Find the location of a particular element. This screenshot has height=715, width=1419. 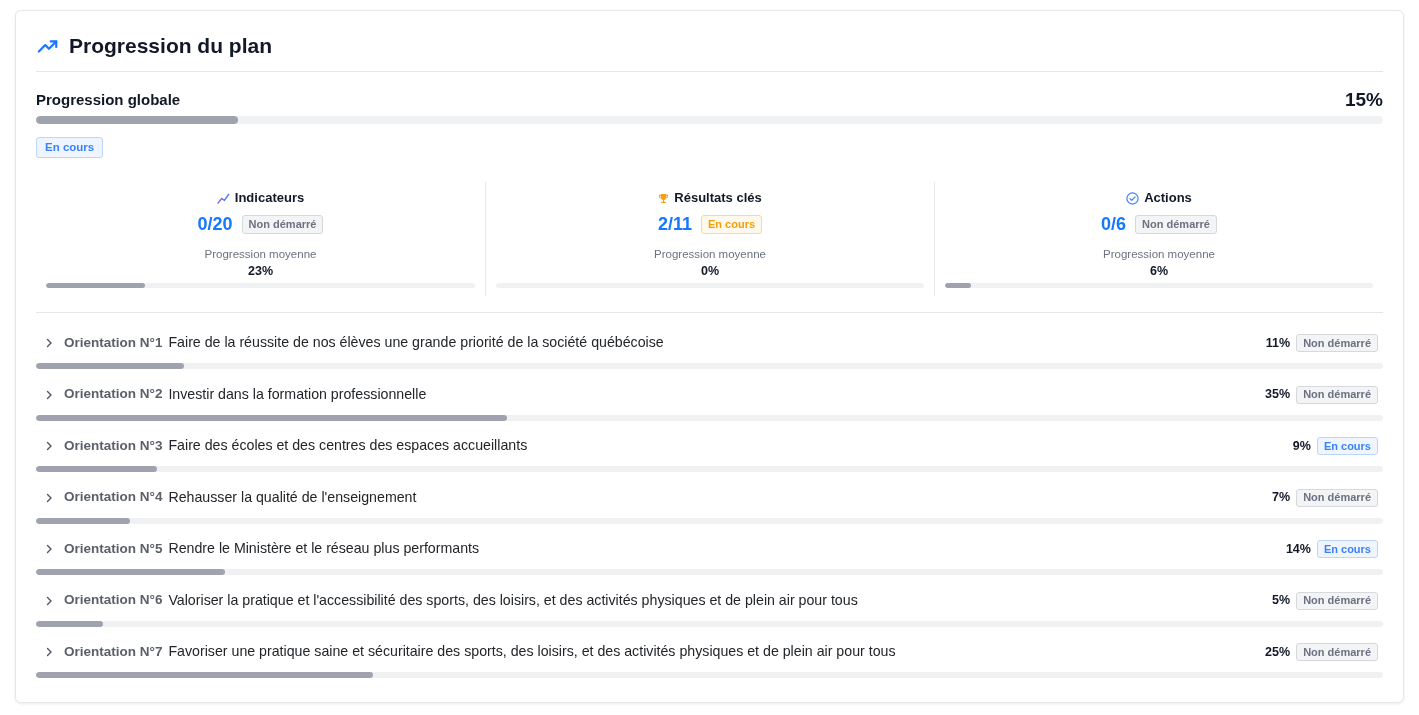

orientation-label: Orientation N°6 is located at coordinates (113, 600).